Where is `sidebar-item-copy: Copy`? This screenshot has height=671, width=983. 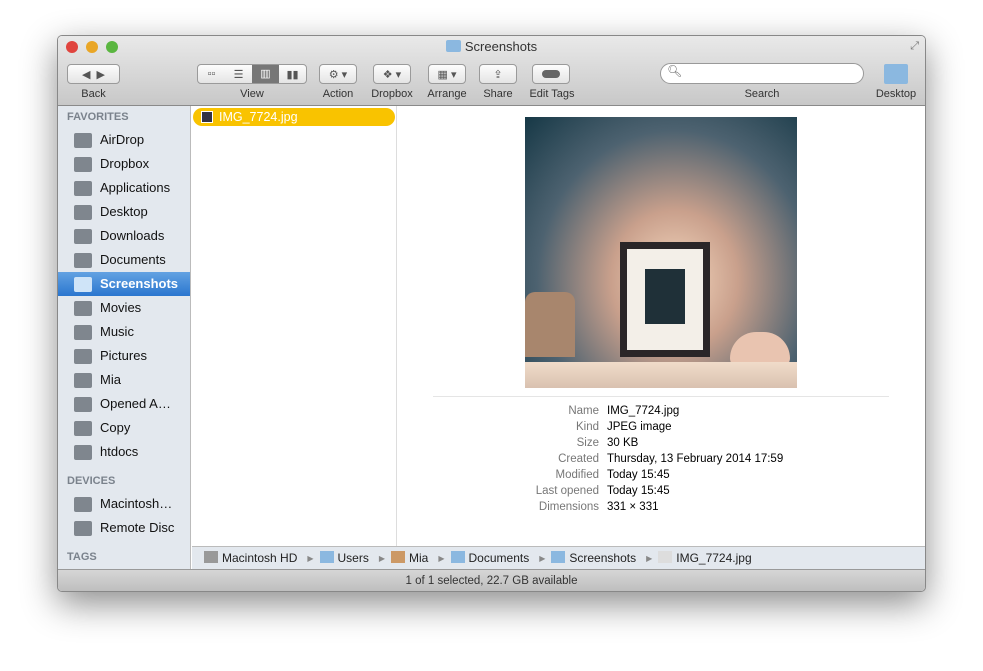
sidebar-item-copy: Copy is located at coordinates (124, 428).